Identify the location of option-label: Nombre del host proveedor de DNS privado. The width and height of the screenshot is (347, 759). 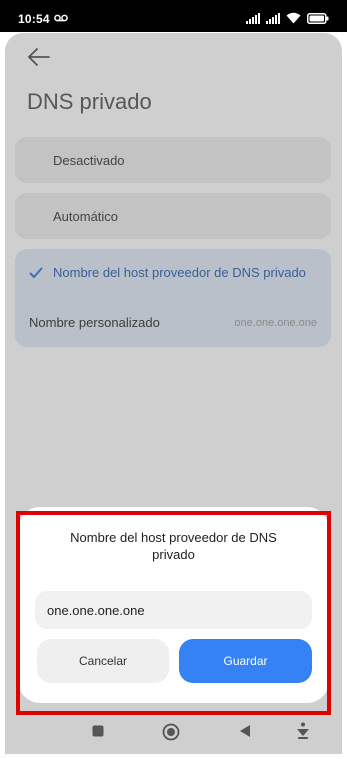
(179, 272).